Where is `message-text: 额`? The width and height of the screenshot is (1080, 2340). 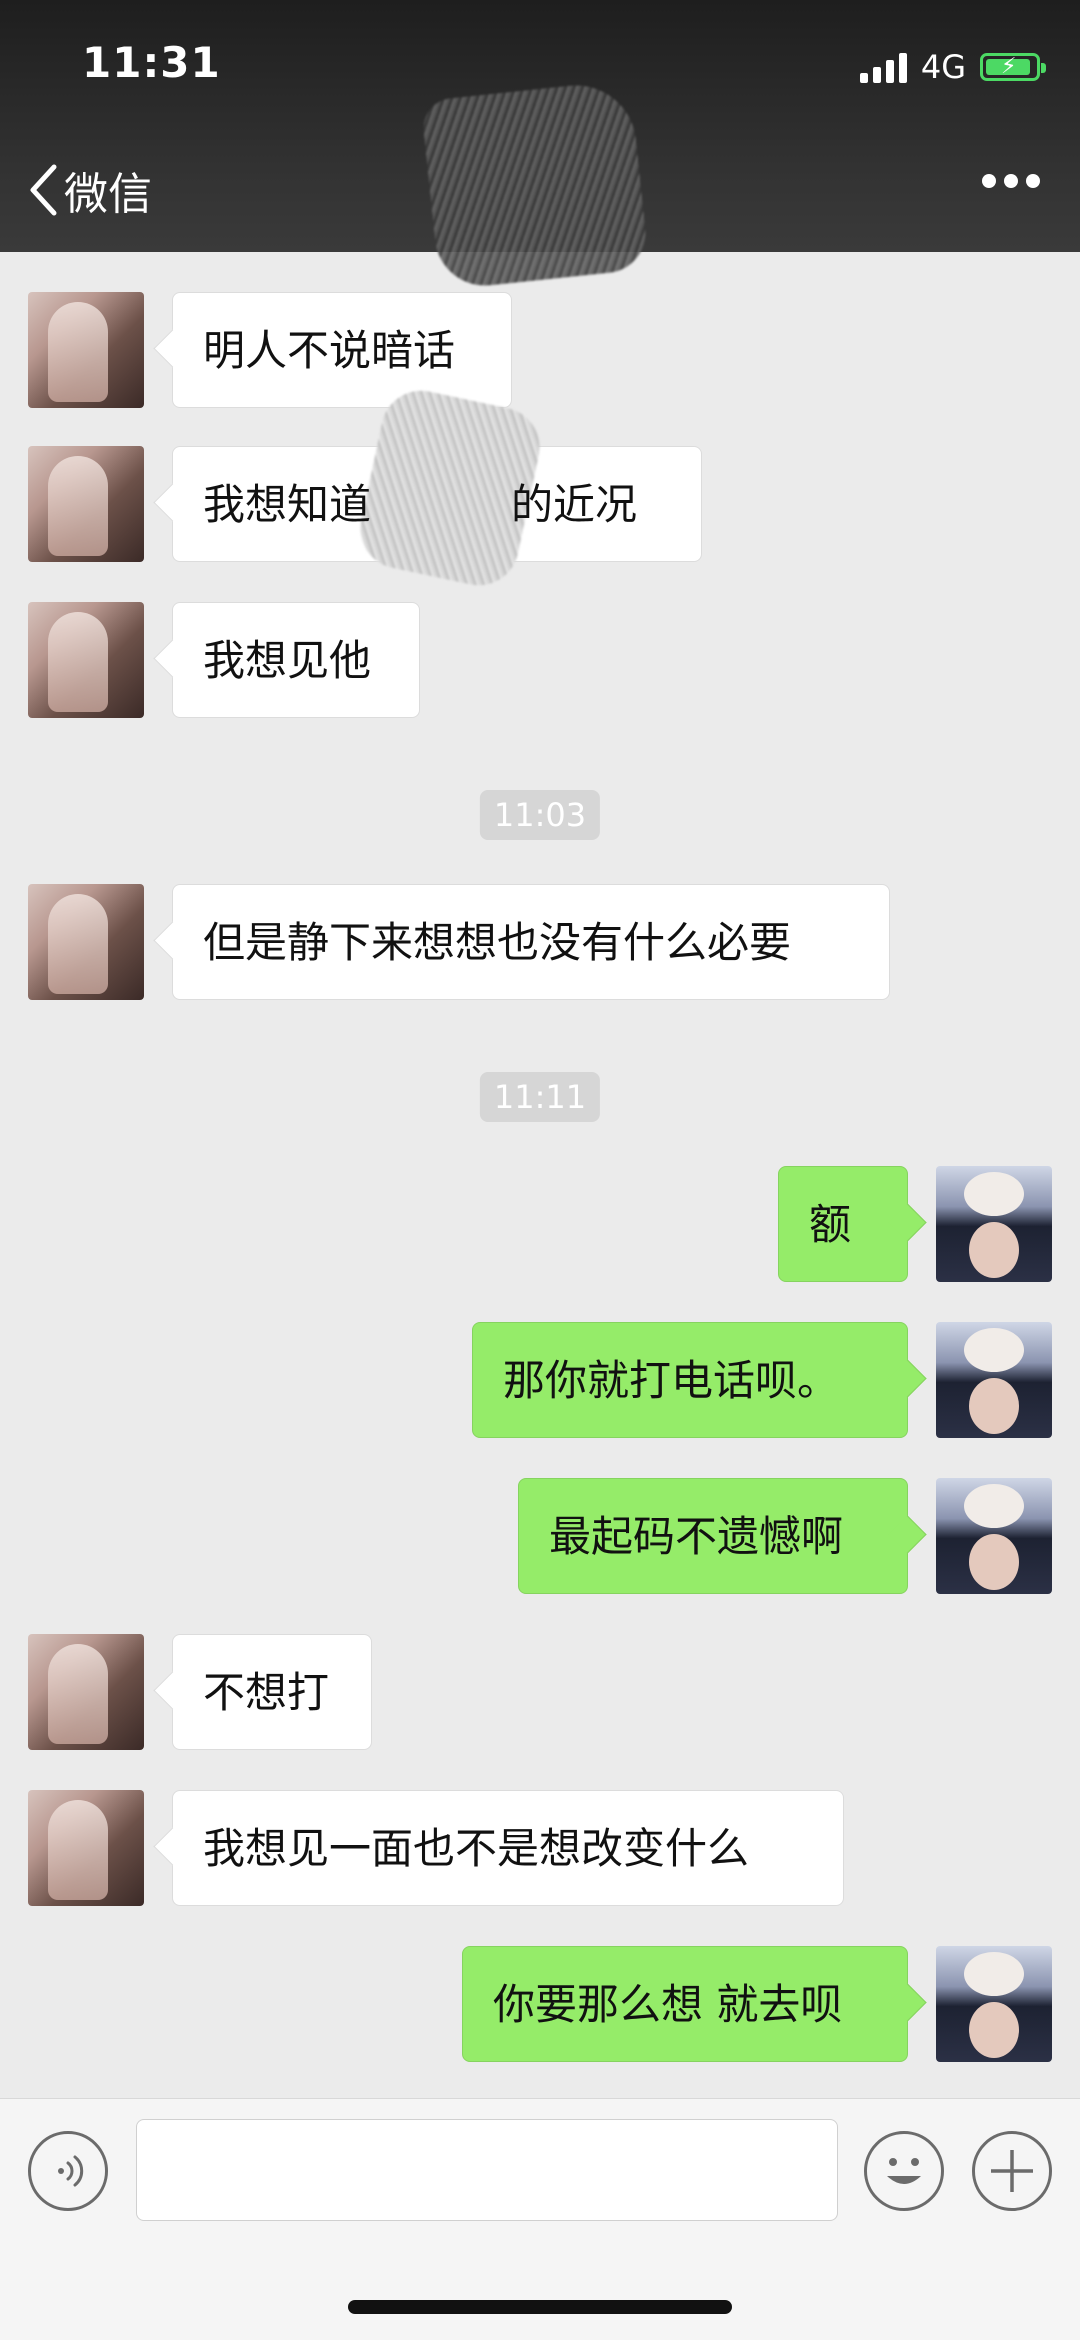
message-text: 额 is located at coordinates (830, 1224).